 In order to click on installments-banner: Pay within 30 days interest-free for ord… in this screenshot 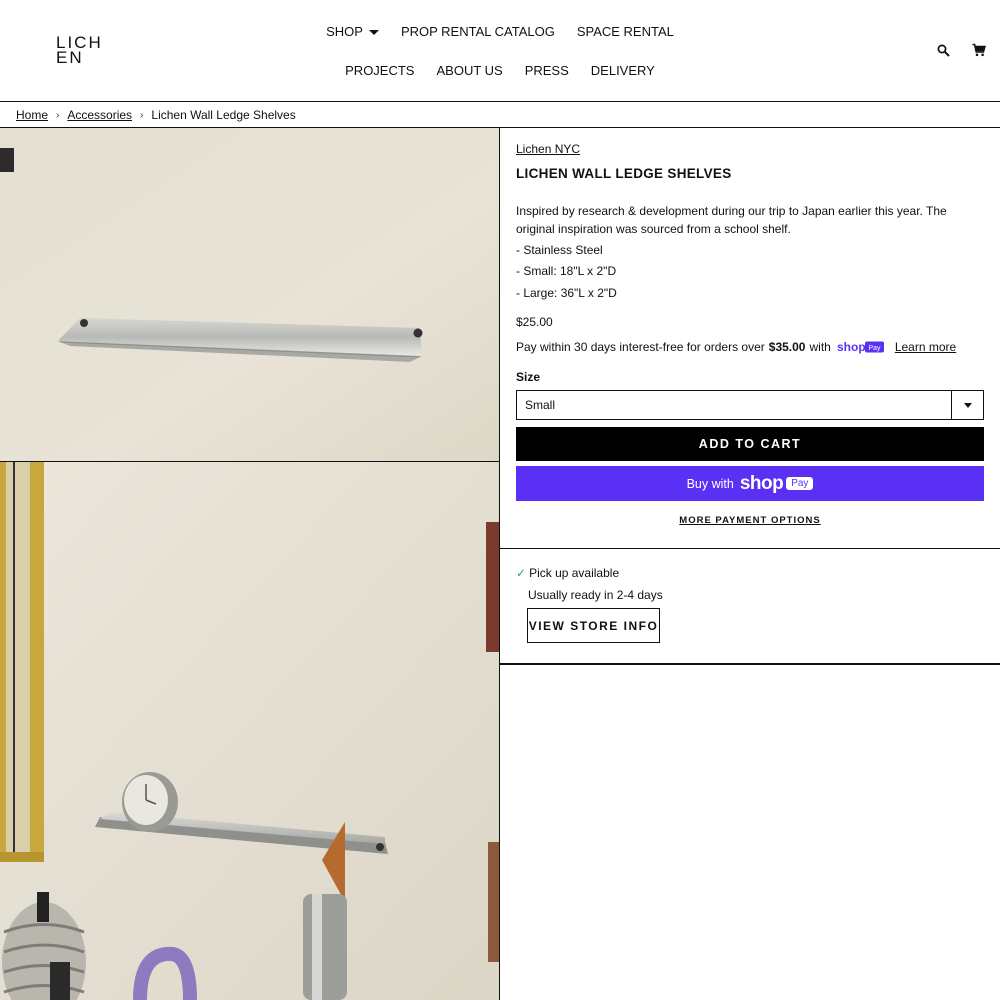, I will do `click(736, 347)`.